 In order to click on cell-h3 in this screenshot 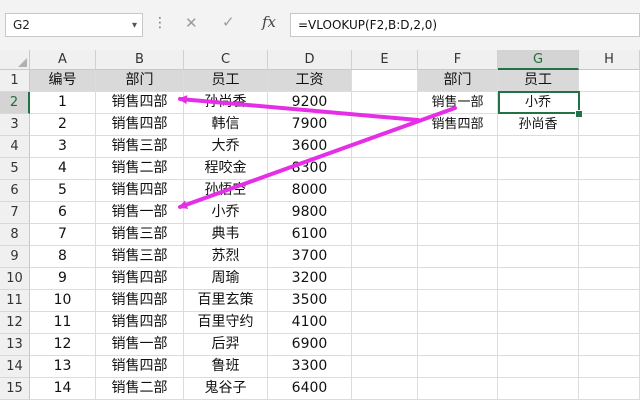, I will do `click(609, 125)`.